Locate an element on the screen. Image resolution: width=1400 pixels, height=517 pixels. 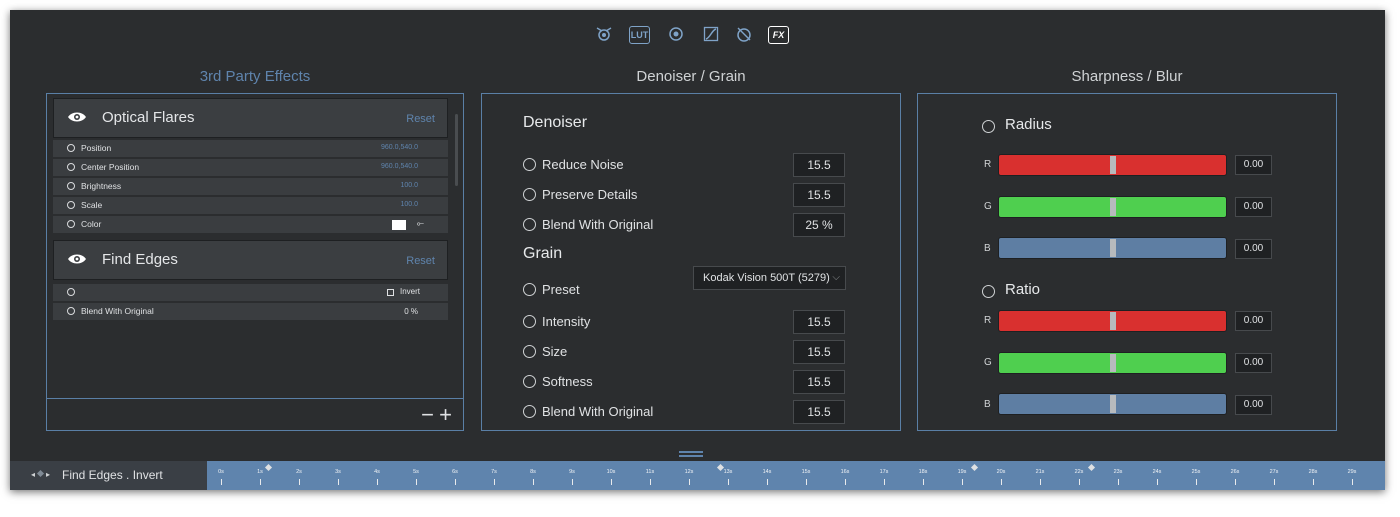
grain-heading: Grain is located at coordinates (543, 253).